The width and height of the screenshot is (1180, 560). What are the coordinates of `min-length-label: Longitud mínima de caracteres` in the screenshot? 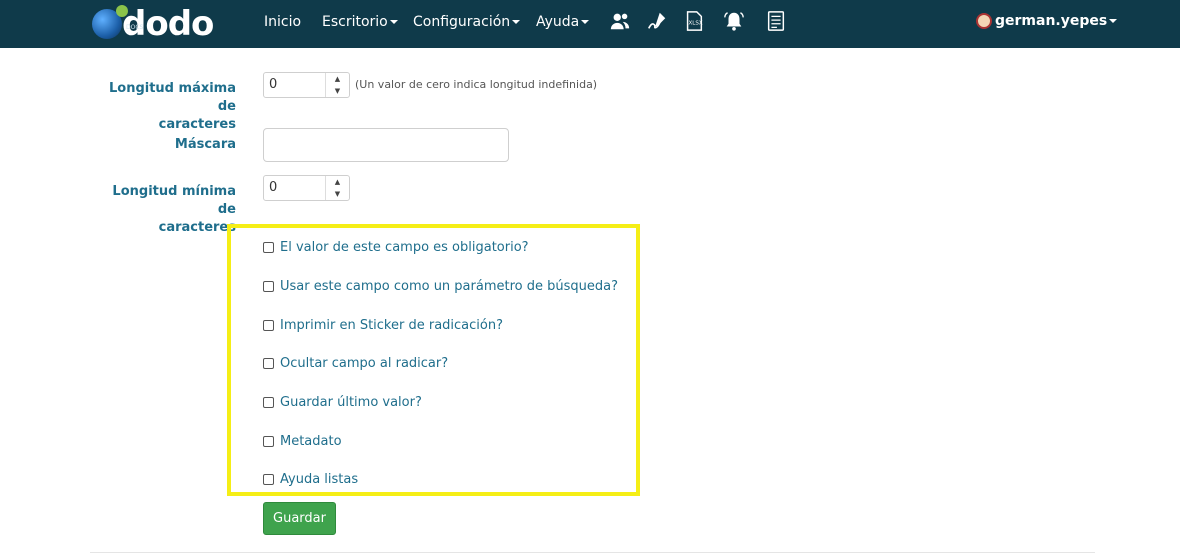 It's located at (168, 210).